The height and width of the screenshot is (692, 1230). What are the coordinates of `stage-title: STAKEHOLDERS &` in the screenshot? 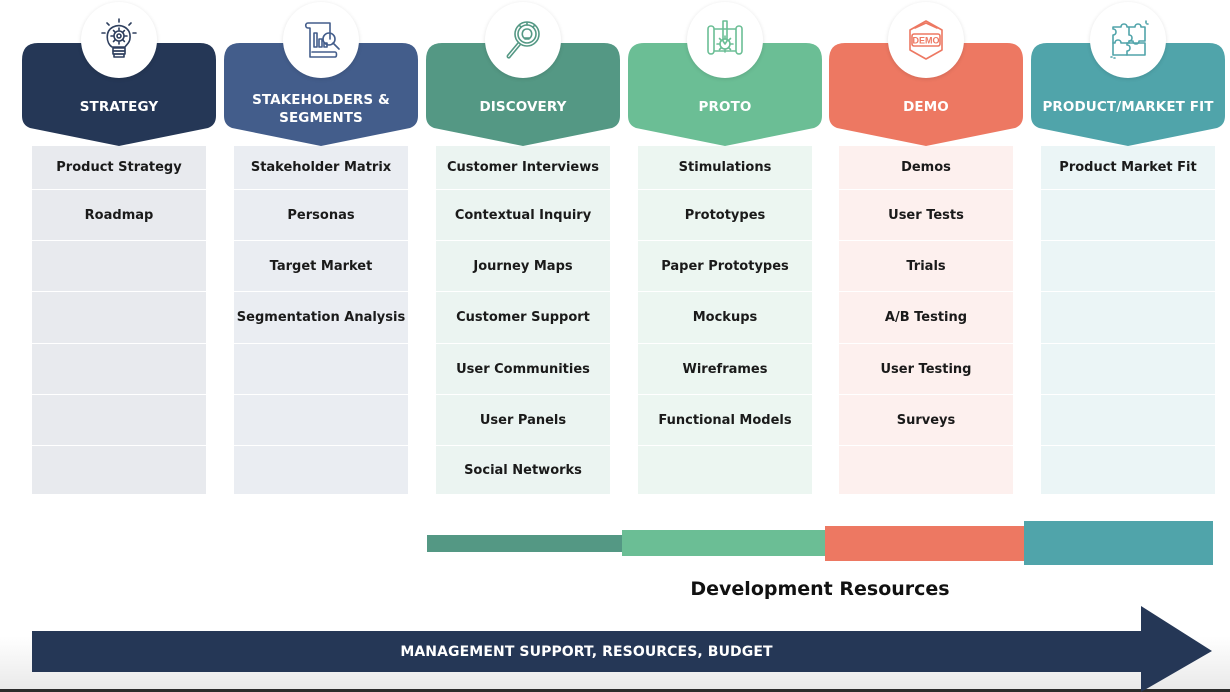 It's located at (321, 100).